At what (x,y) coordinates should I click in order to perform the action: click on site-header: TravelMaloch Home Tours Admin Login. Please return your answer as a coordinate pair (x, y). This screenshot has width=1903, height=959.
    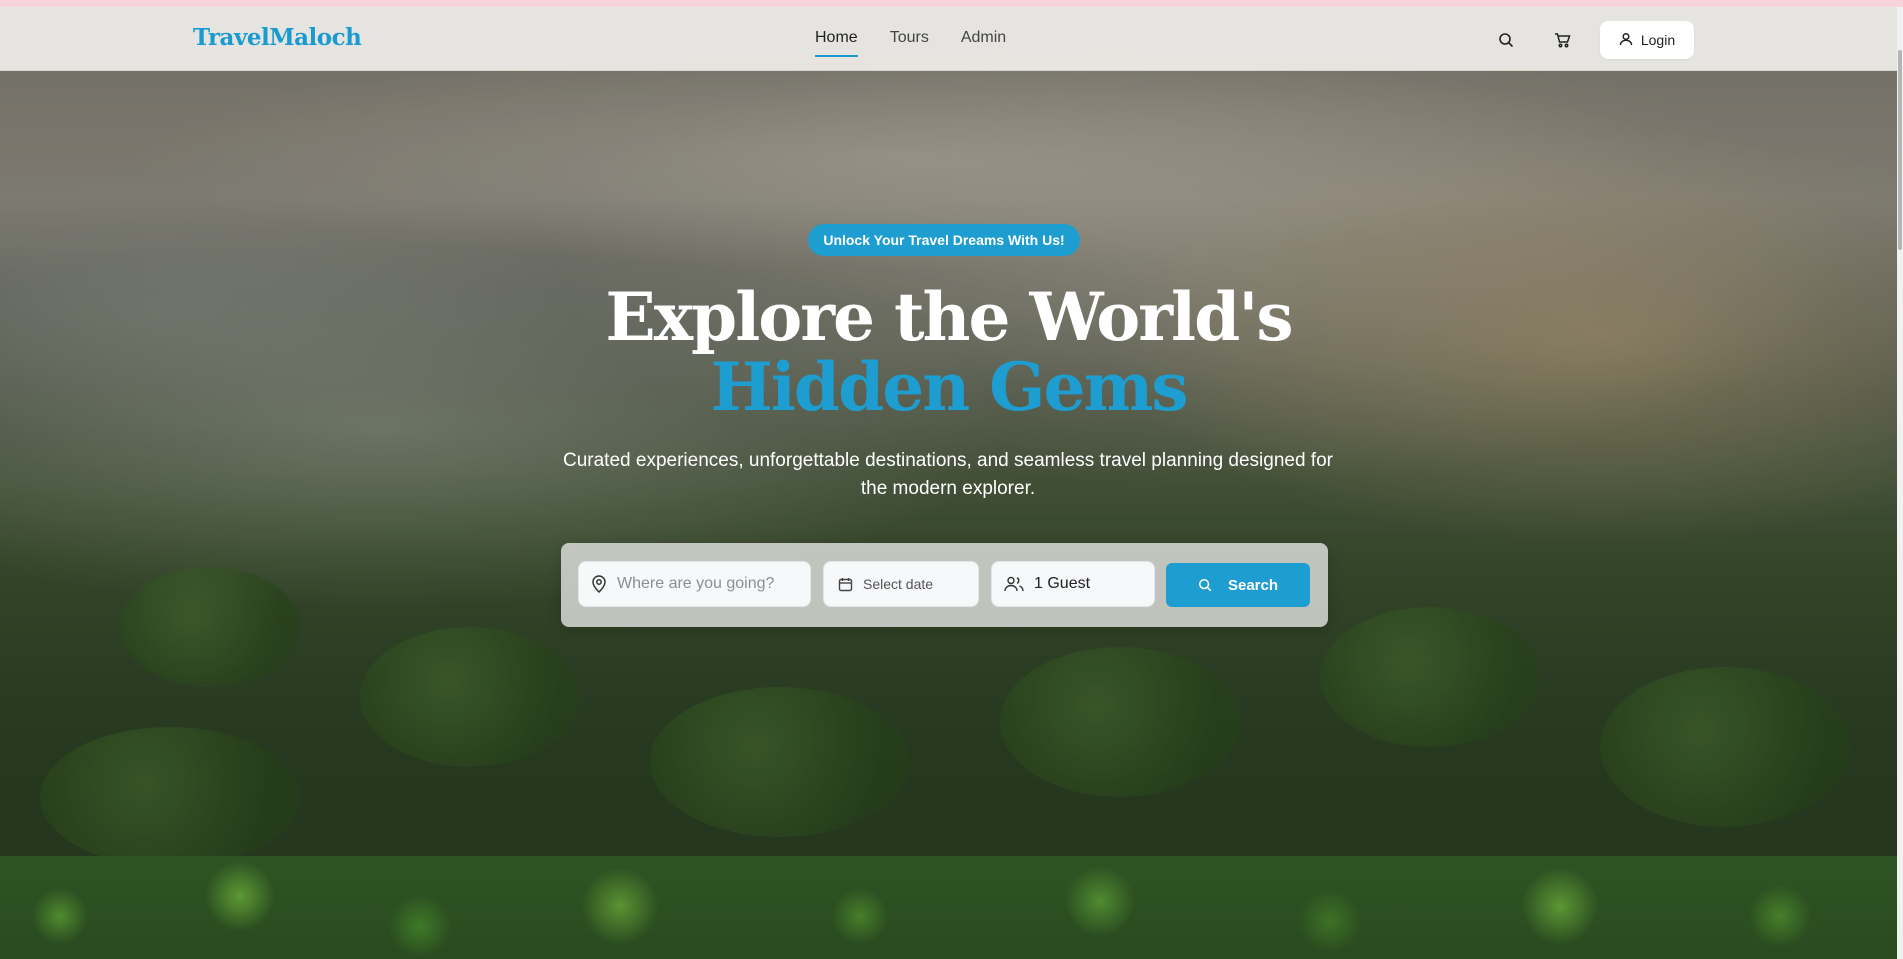
    Looking at the image, I should click on (948, 39).